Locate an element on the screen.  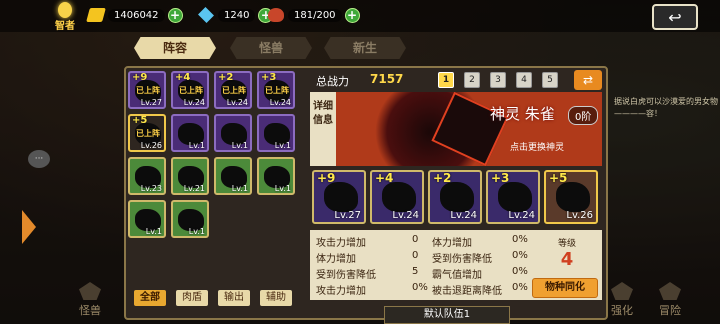
team-slot: +2 Lv.24 is located at coordinates (455, 197).